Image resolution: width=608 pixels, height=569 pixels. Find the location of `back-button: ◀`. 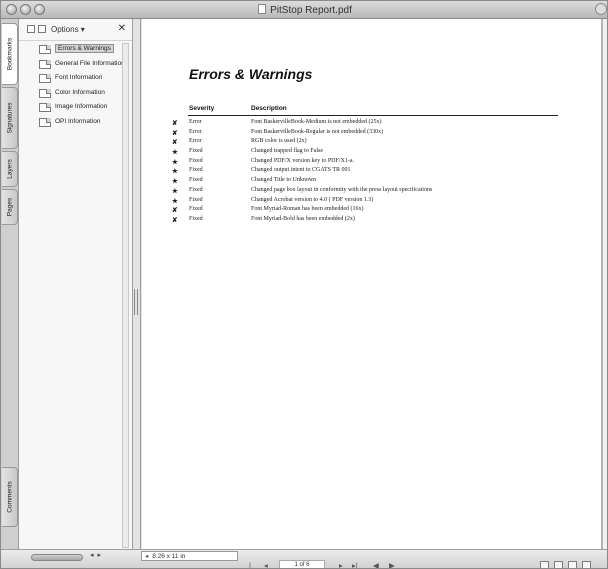

back-button: ◀ is located at coordinates (376, 564).